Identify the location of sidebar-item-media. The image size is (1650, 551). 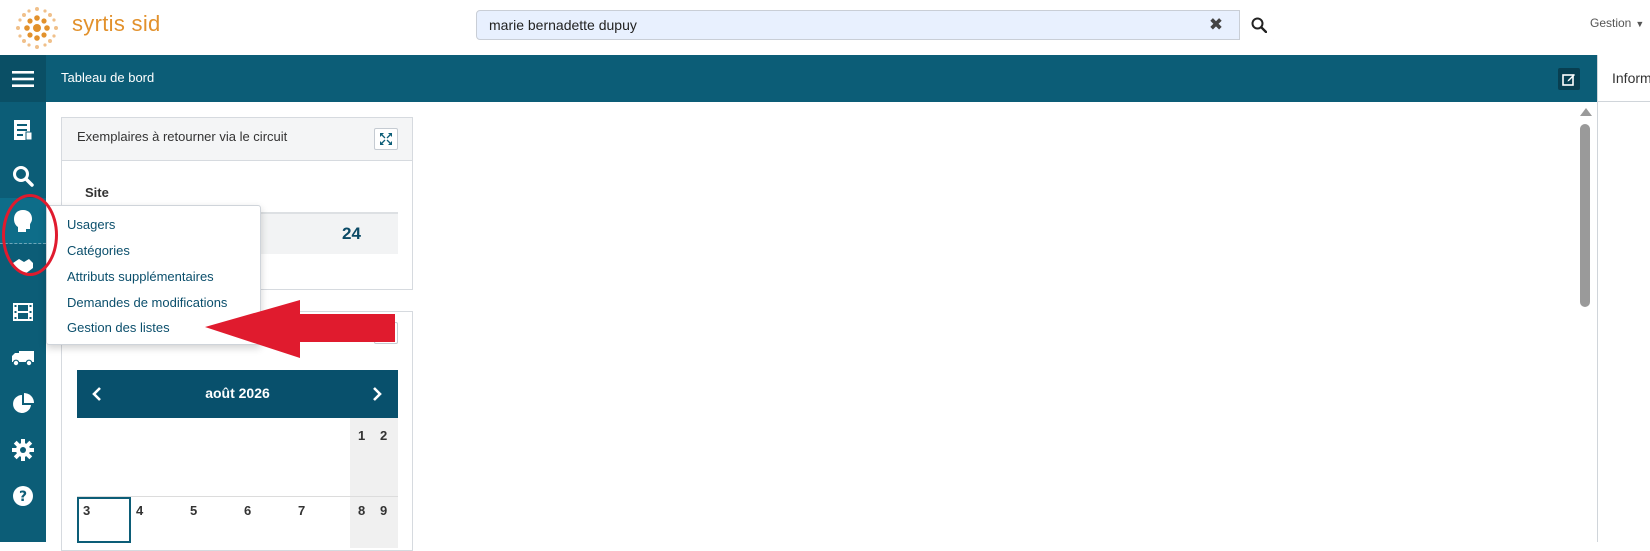
(23, 312).